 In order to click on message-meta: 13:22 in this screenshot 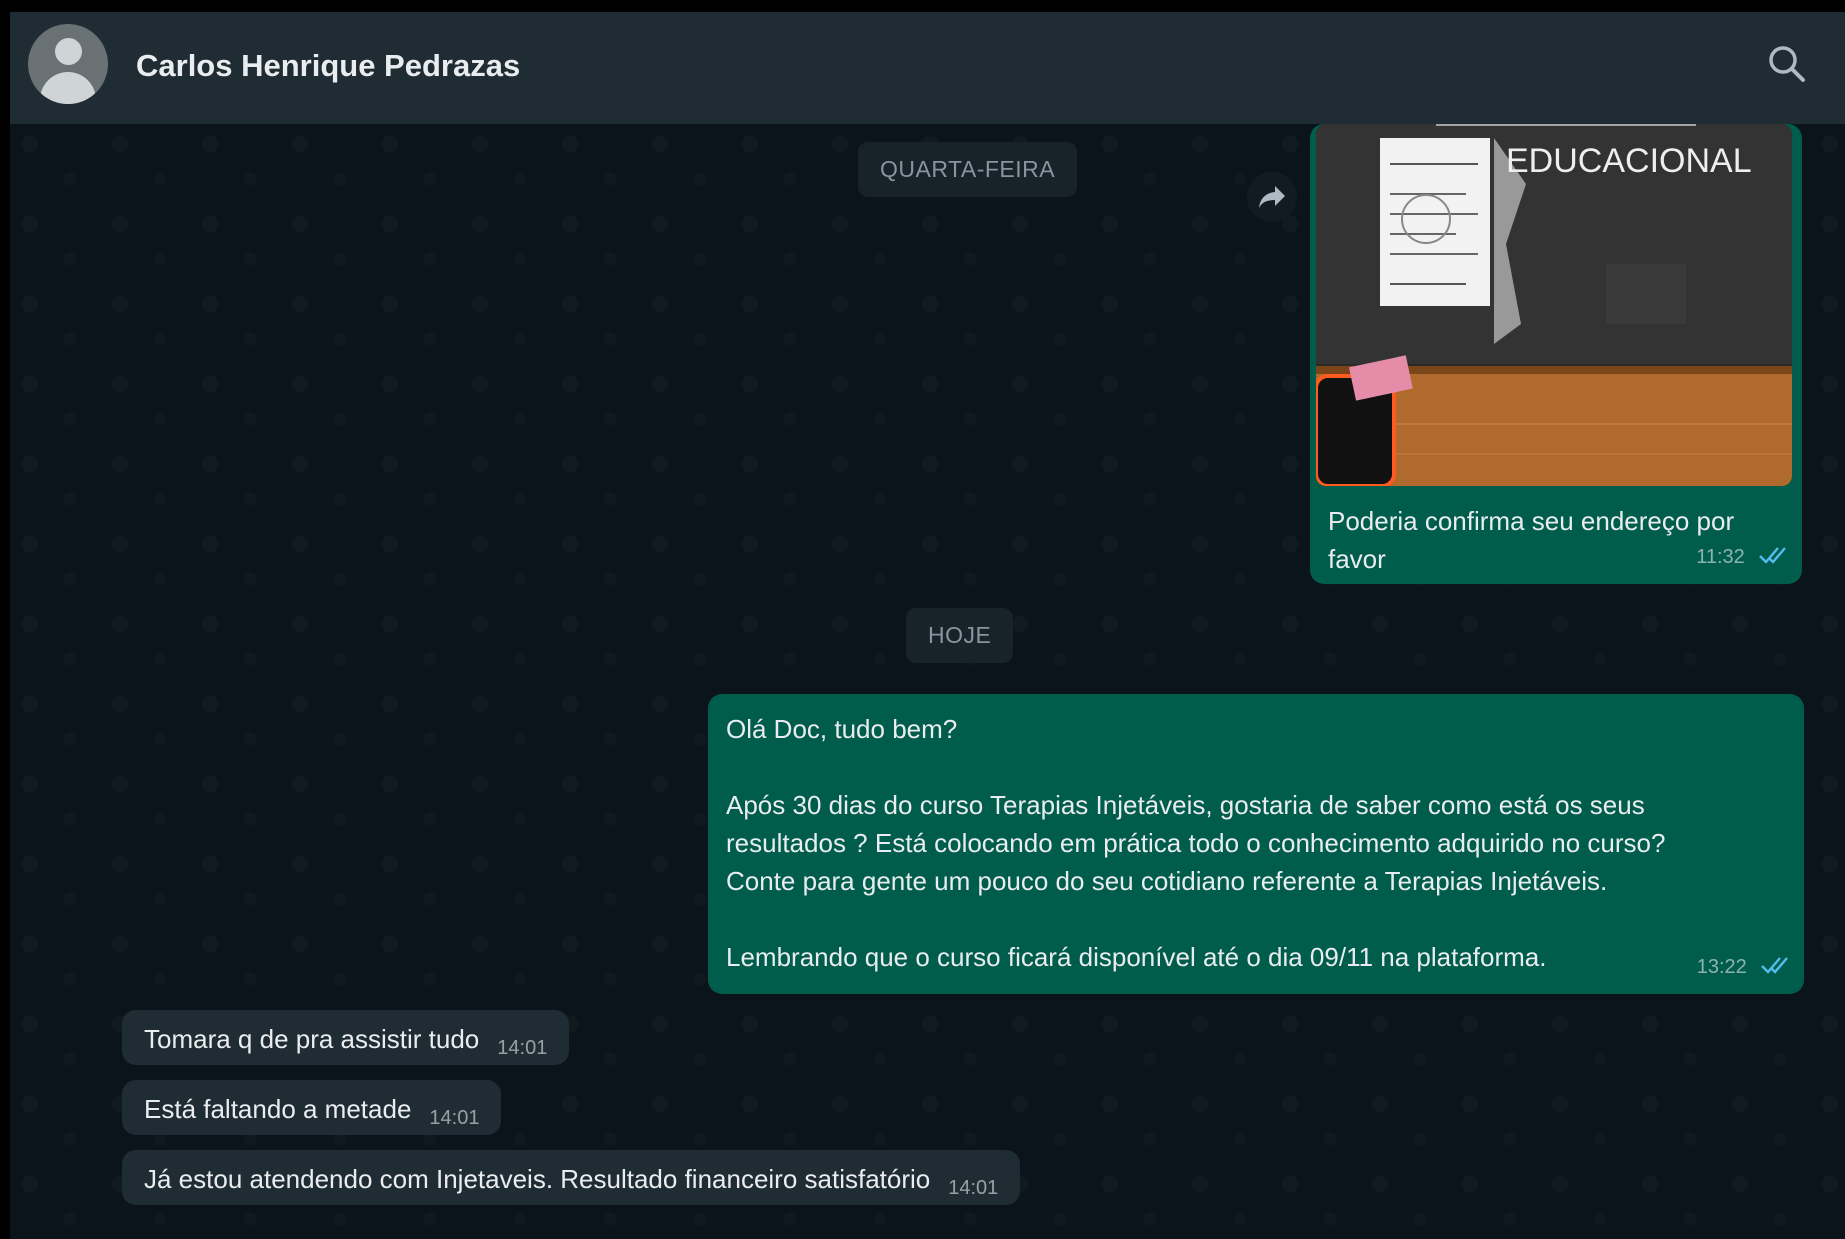, I will do `click(1743, 965)`.